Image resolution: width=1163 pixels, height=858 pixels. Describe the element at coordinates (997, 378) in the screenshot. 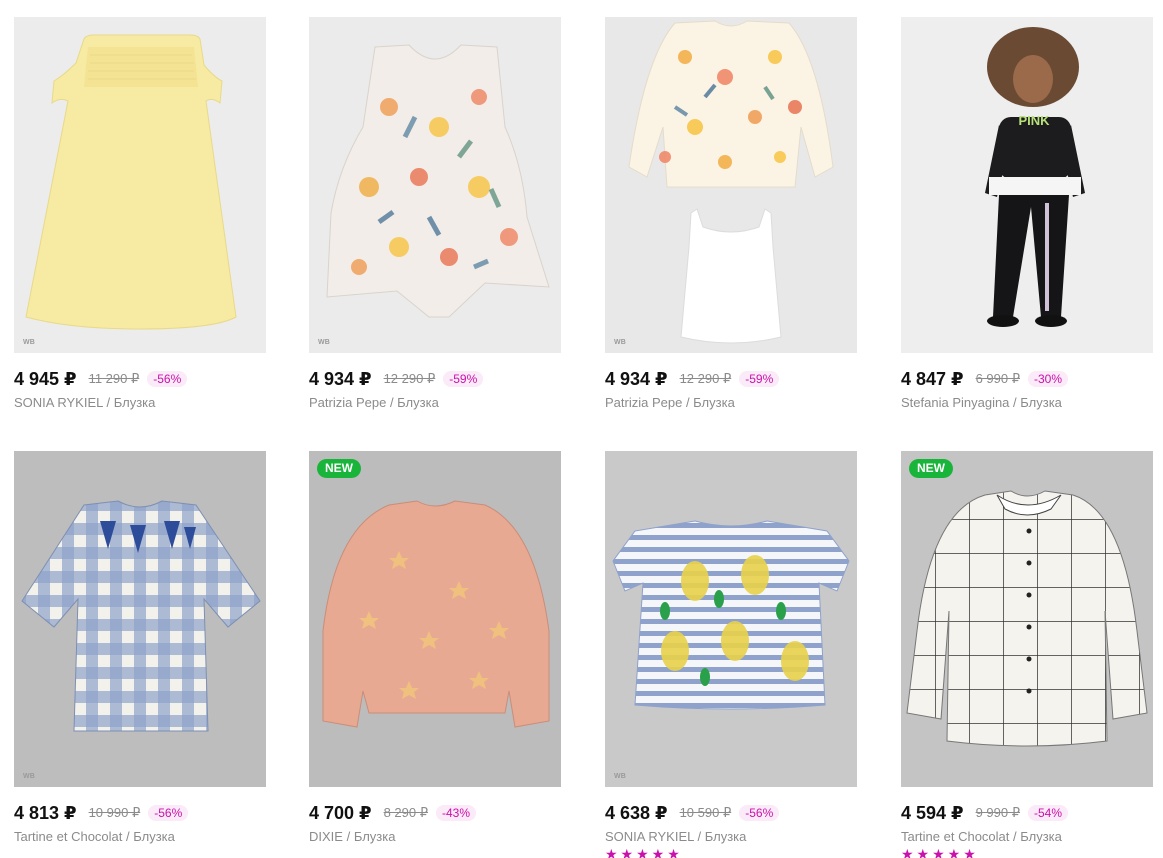

I see `old-price: 6 990 ₽` at that location.